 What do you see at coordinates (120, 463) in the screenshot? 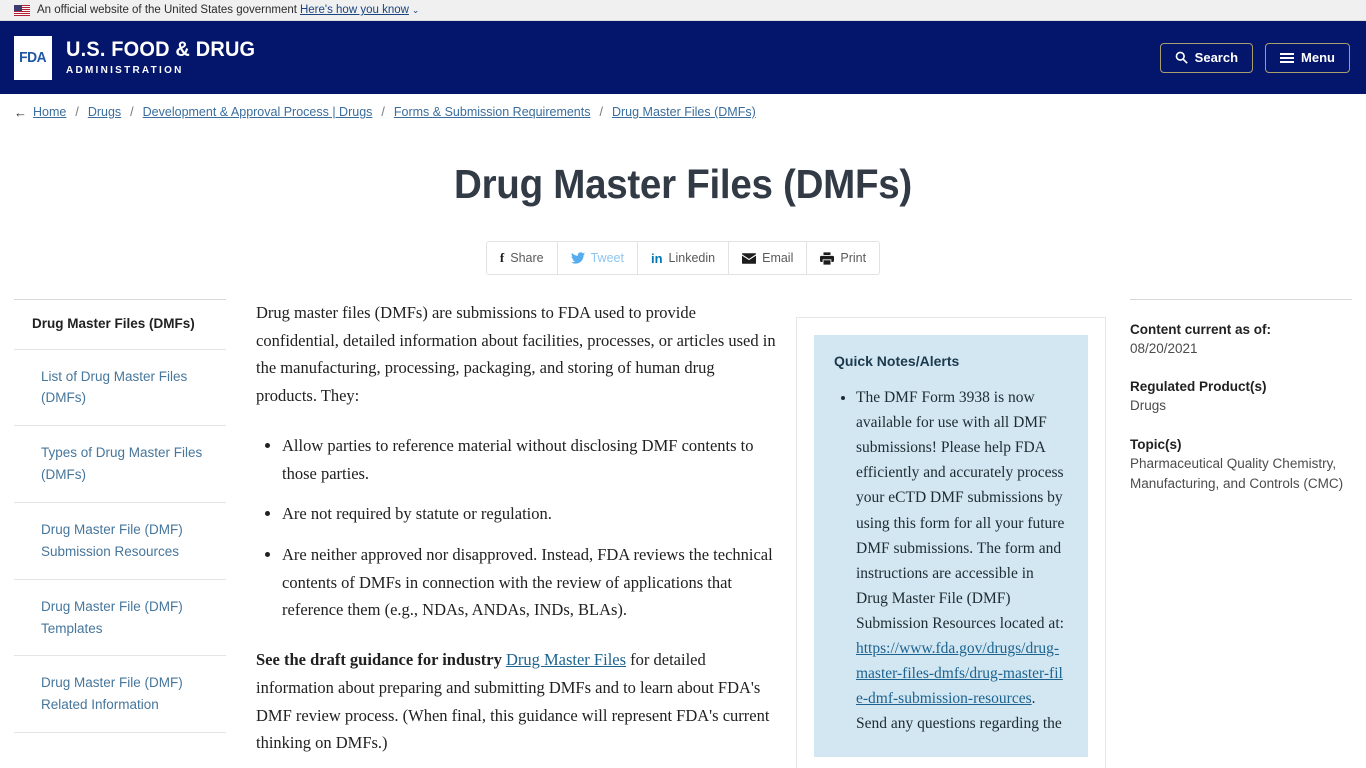
I see `sidebar-item-types-of-dmfs: Types of Drug Master Files (DMFs)` at bounding box center [120, 463].